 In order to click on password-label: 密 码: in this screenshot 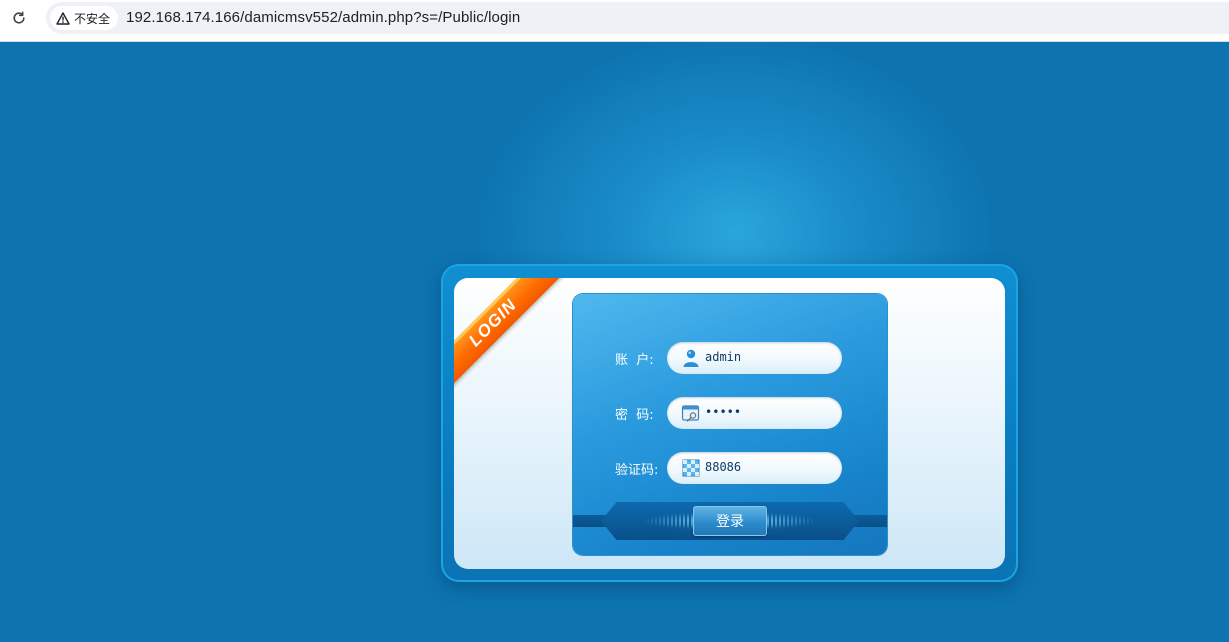, I will do `click(634, 415)`.